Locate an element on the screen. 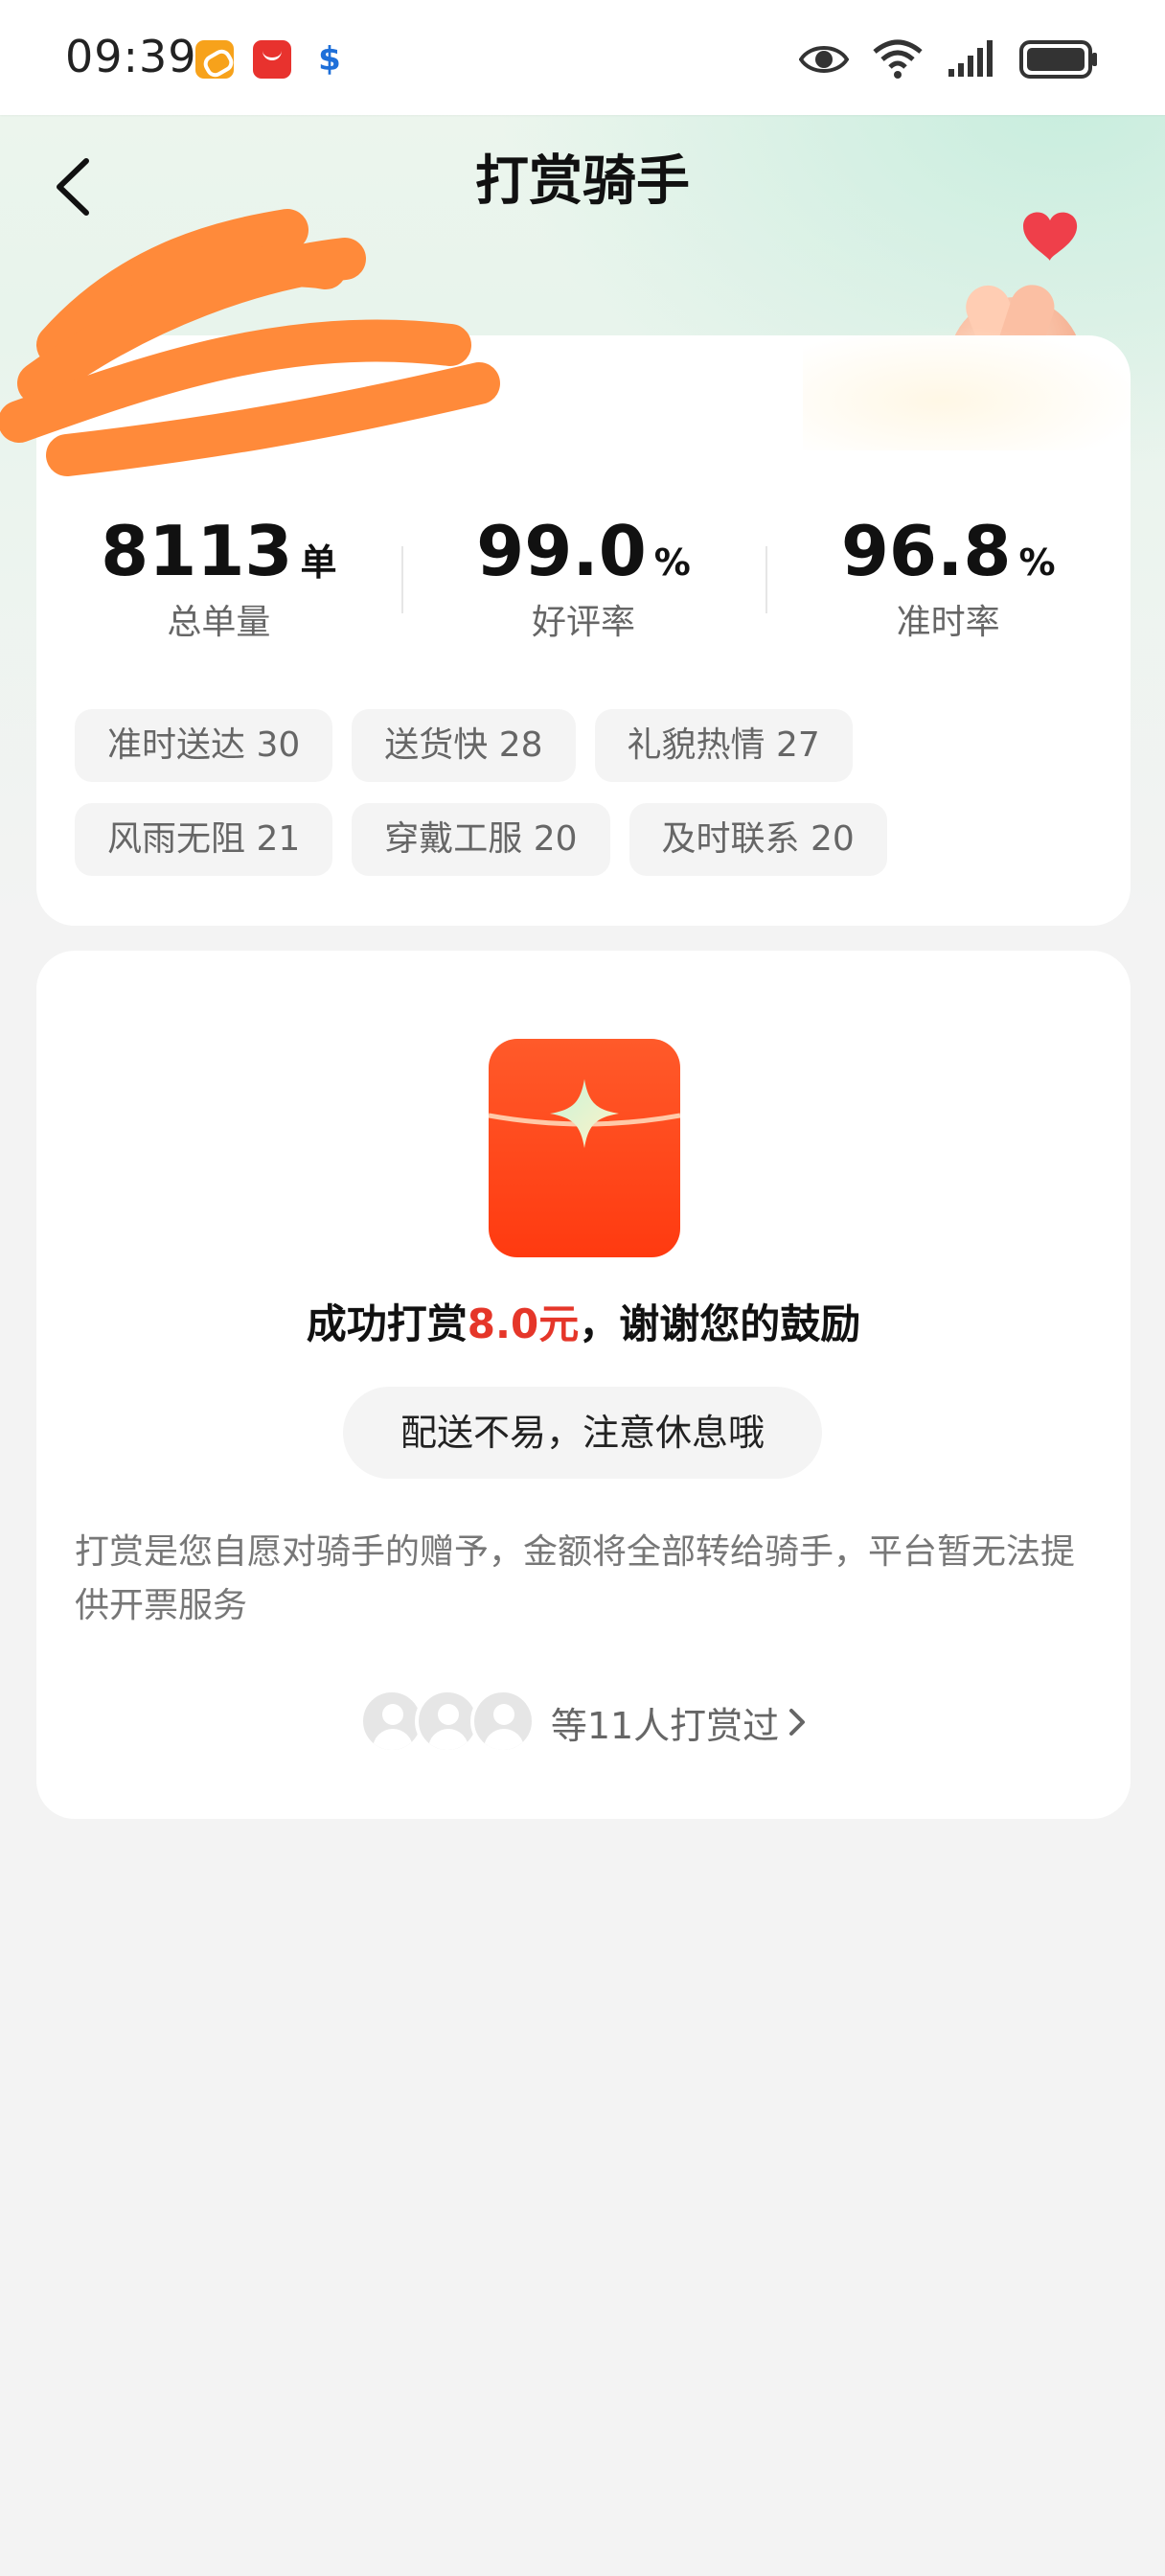 The width and height of the screenshot is (1165, 2576). stat-label: 总单量 is located at coordinates (219, 622).